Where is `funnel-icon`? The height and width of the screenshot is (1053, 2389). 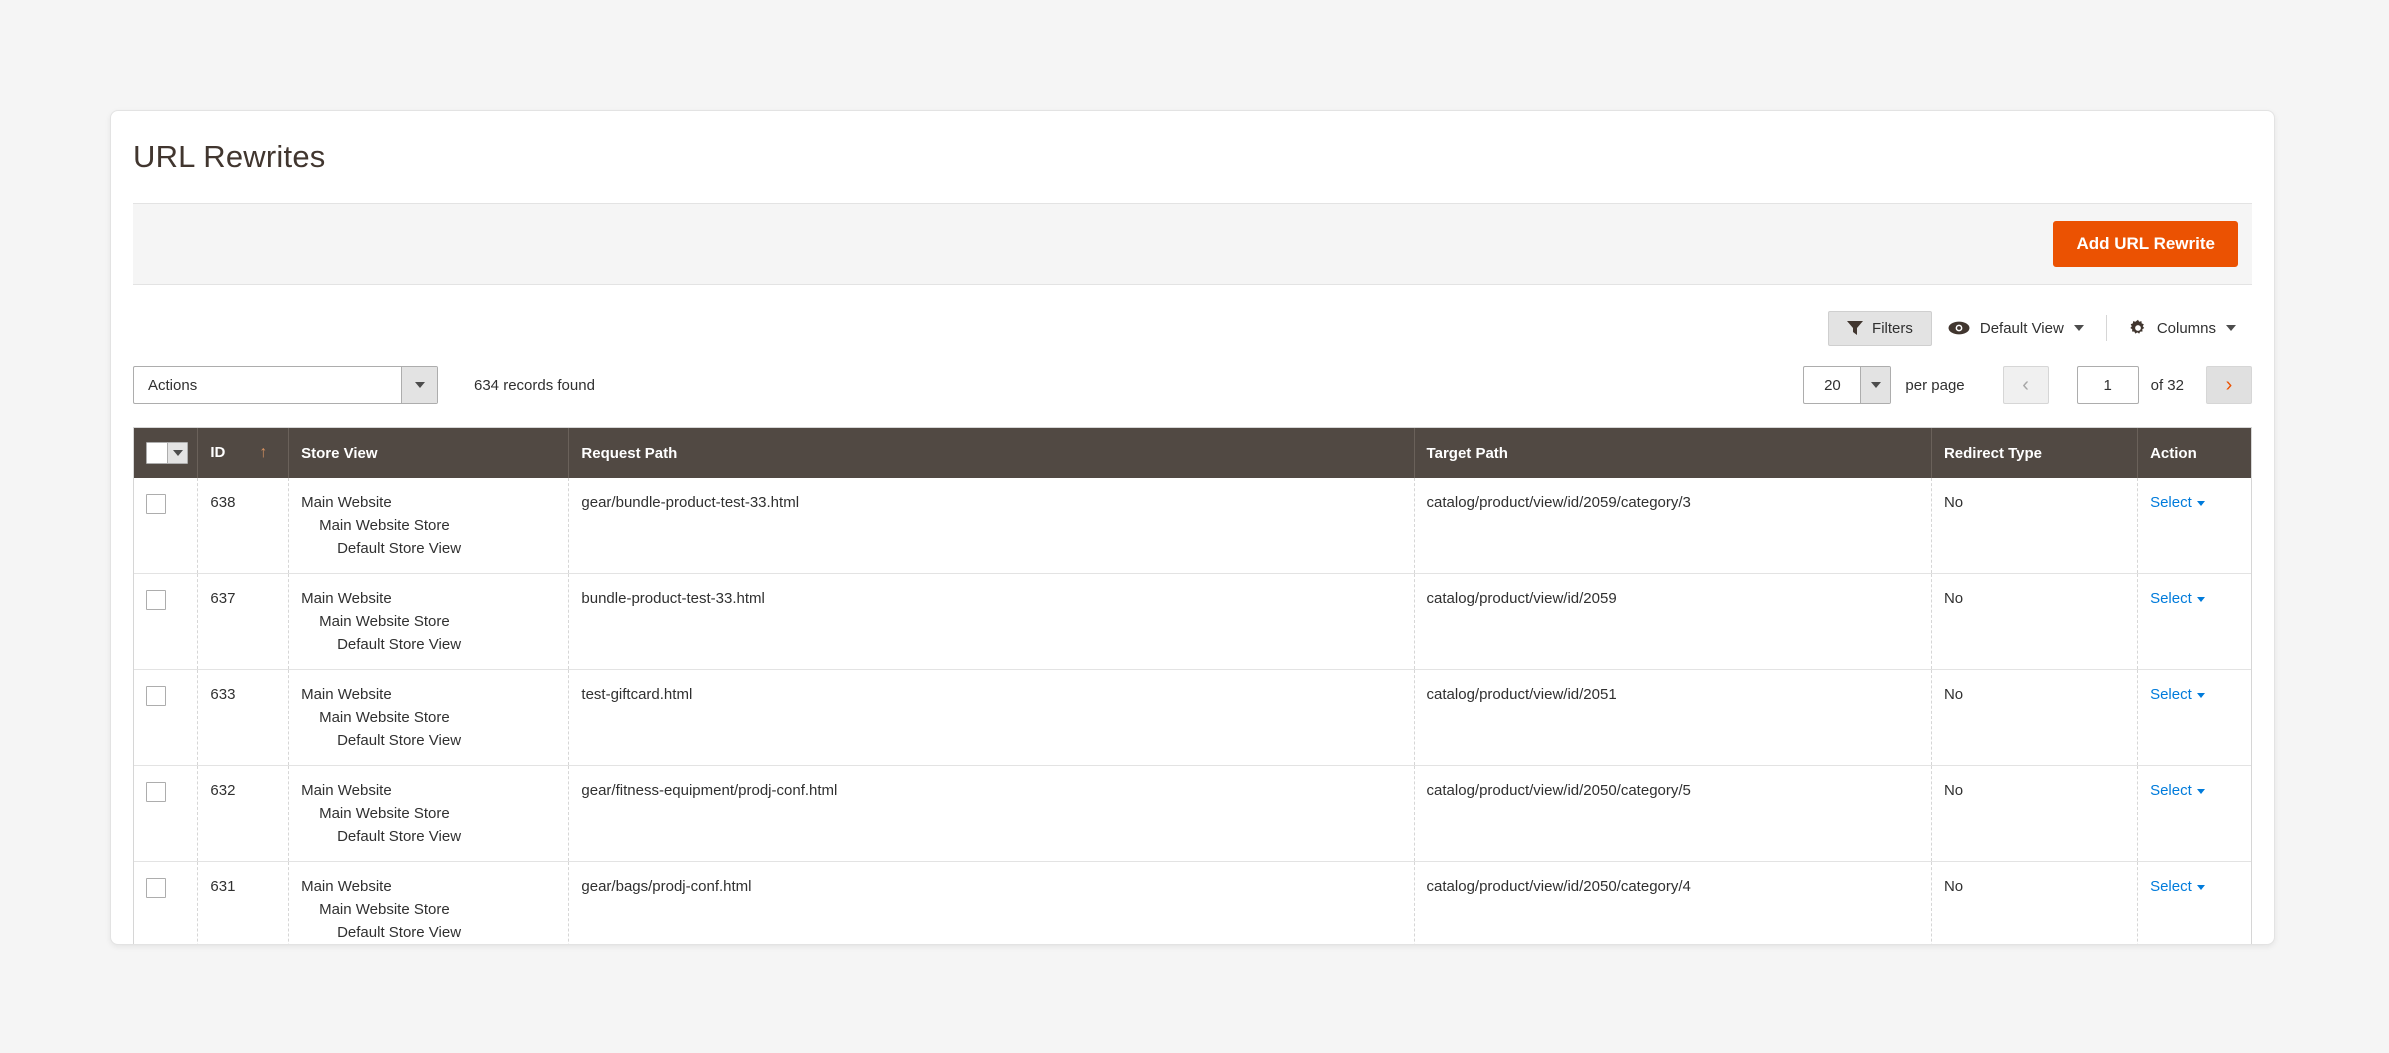 funnel-icon is located at coordinates (1855, 328).